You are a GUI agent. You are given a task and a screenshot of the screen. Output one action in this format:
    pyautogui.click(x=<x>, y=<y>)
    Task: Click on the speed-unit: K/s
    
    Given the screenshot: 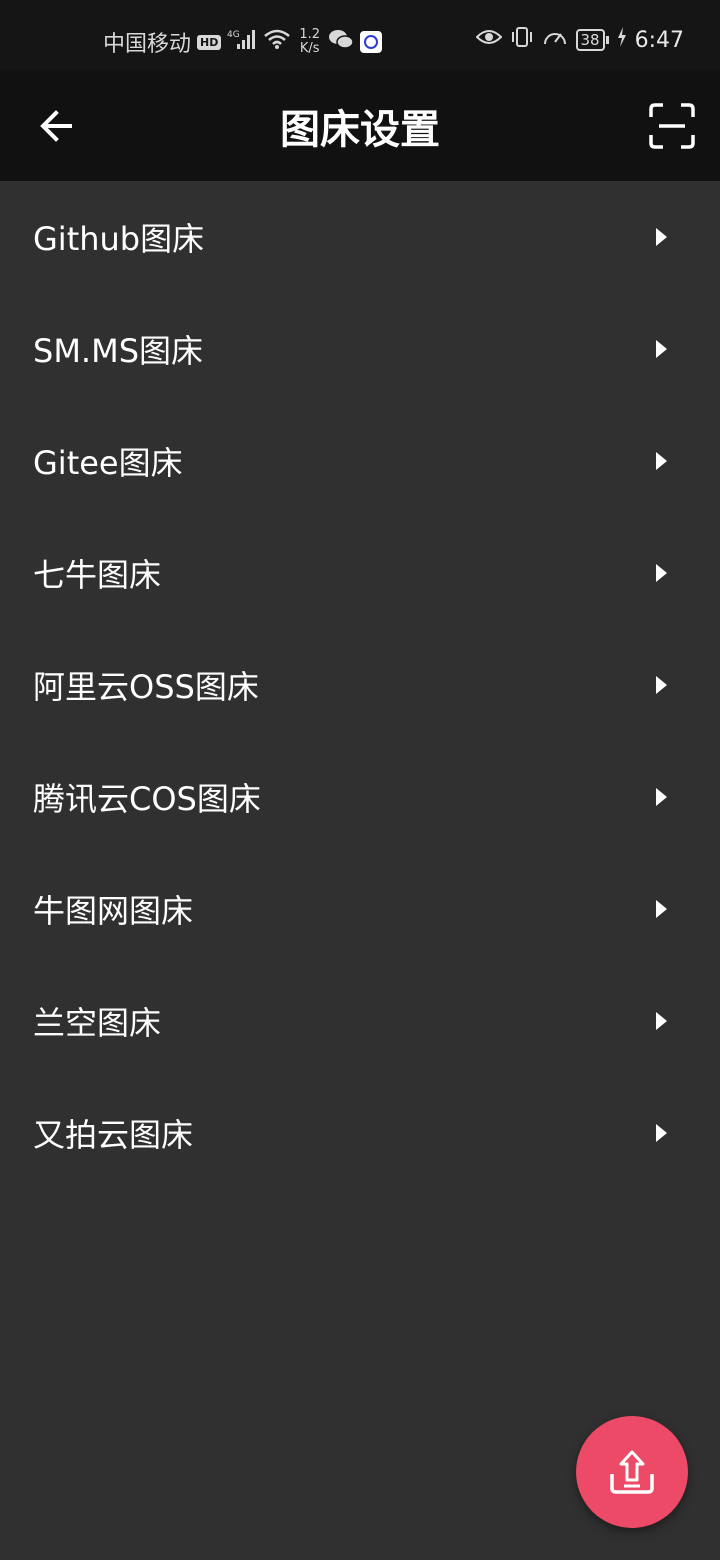 What is the action you would take?
    pyautogui.click(x=309, y=48)
    